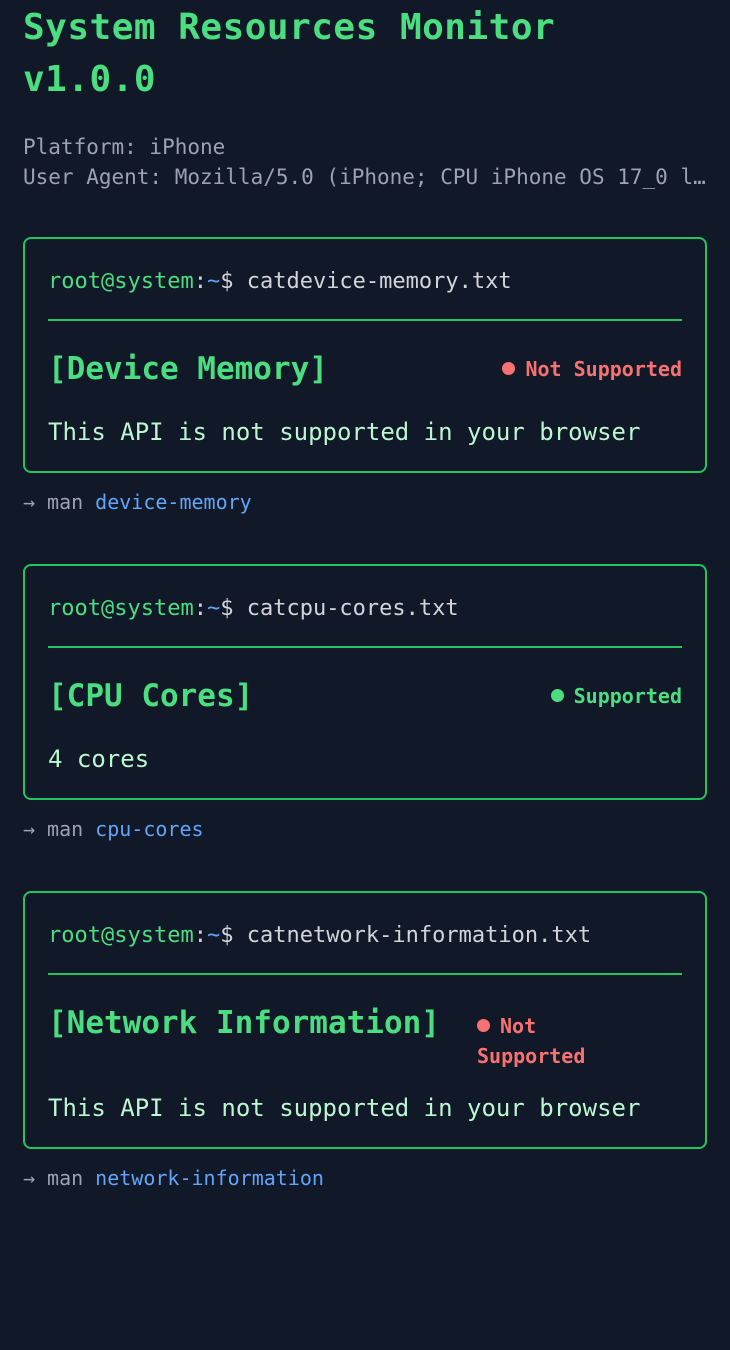 This screenshot has height=1350, width=730. I want to click on card-header: [CPU Cores] Supported, so click(365, 696).